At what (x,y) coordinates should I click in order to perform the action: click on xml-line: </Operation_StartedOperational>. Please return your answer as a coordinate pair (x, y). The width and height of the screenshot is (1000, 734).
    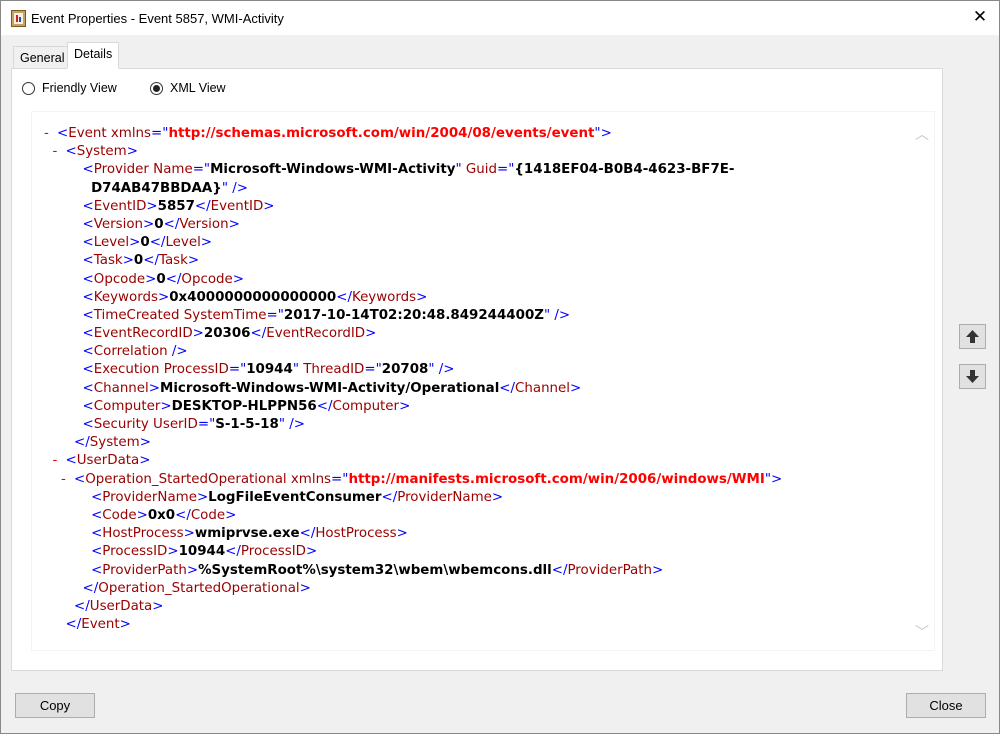
    Looking at the image, I should click on (478, 589).